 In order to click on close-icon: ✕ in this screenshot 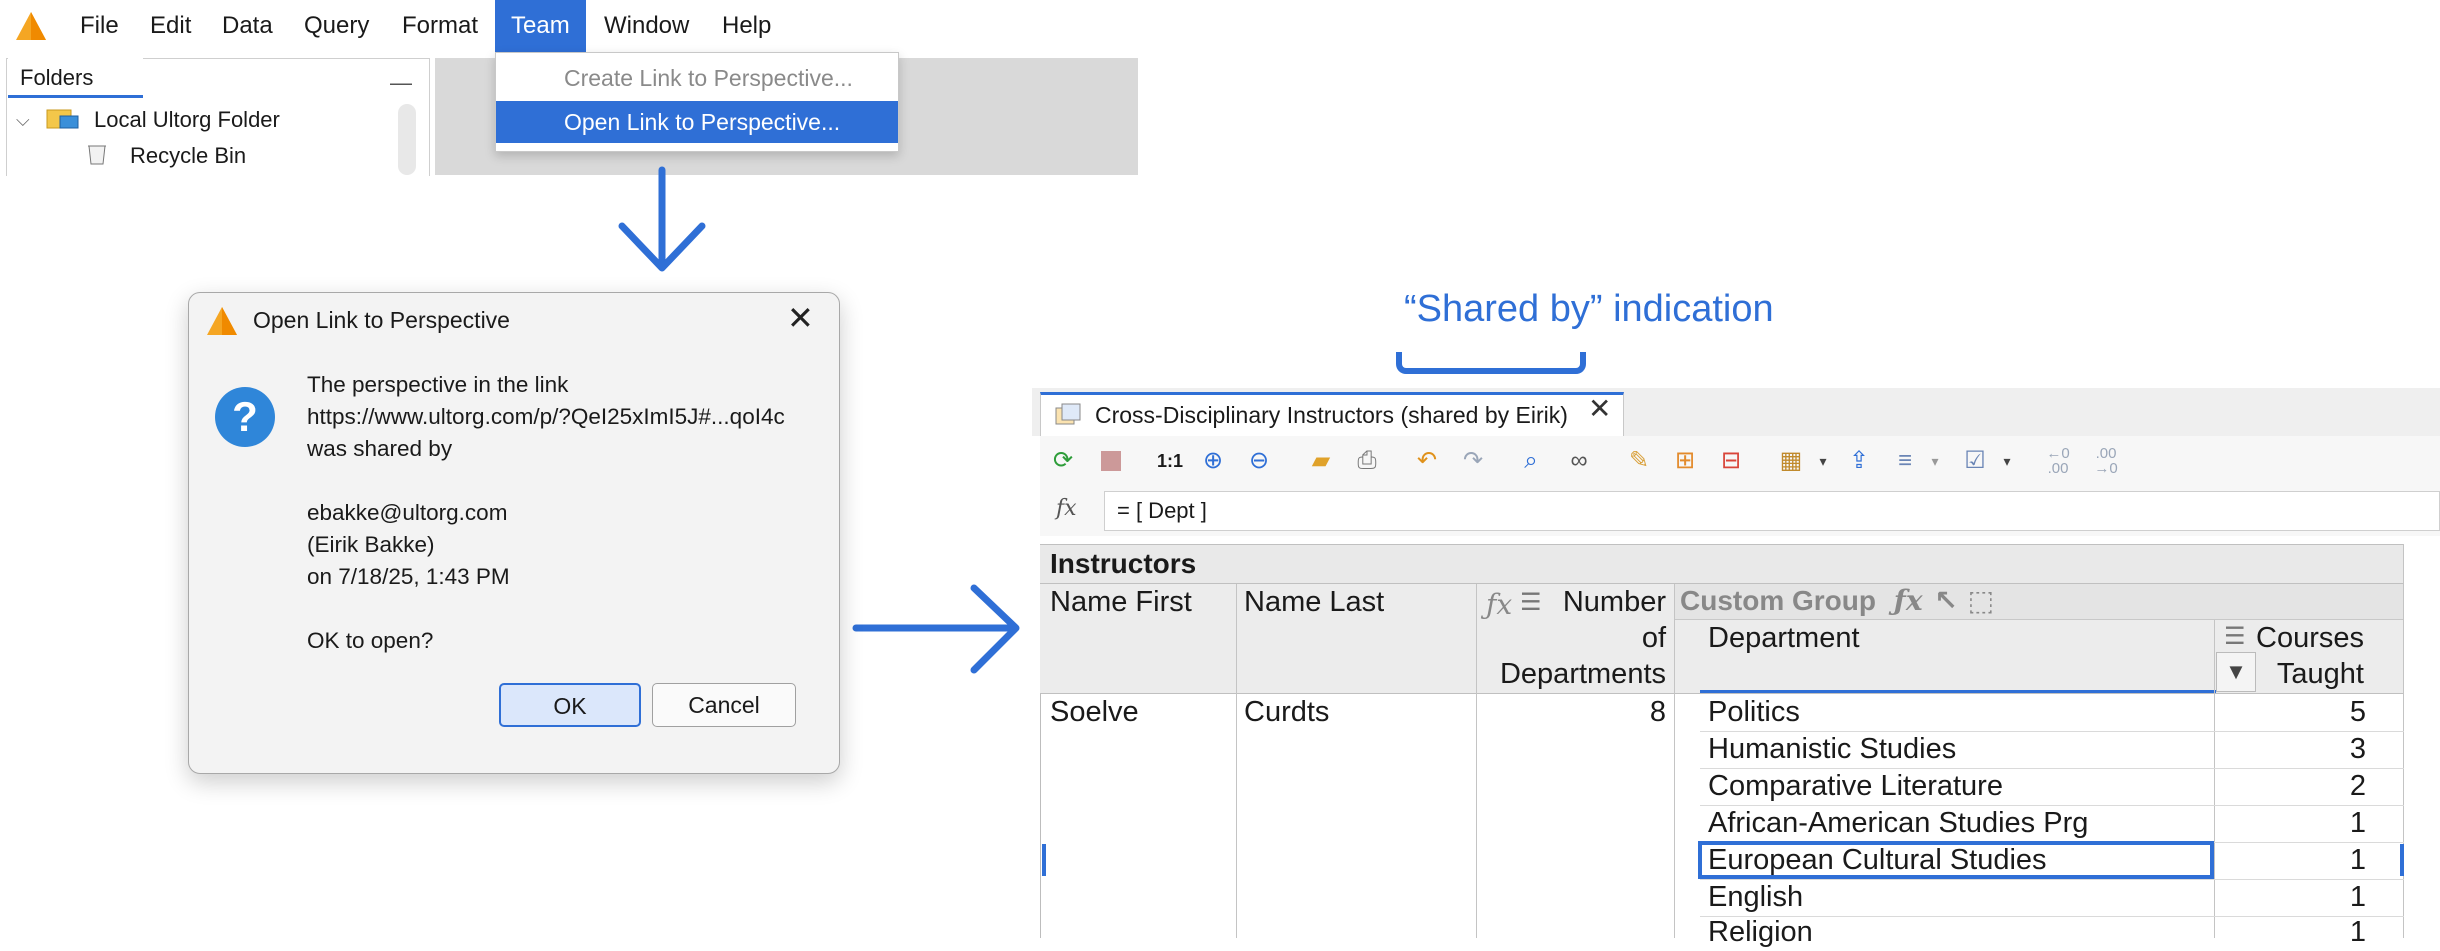, I will do `click(800, 318)`.